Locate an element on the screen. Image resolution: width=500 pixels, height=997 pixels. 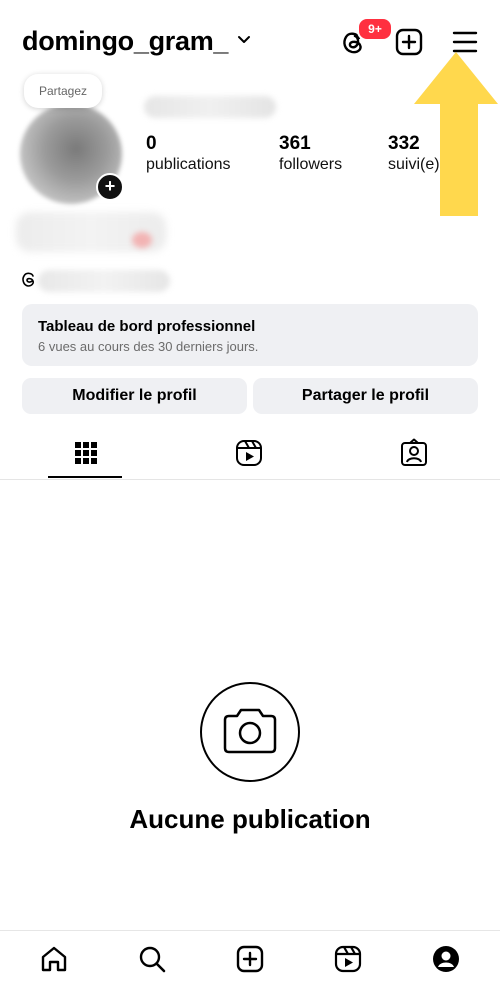
bottom-nav-divider is located at coordinates (250, 930).